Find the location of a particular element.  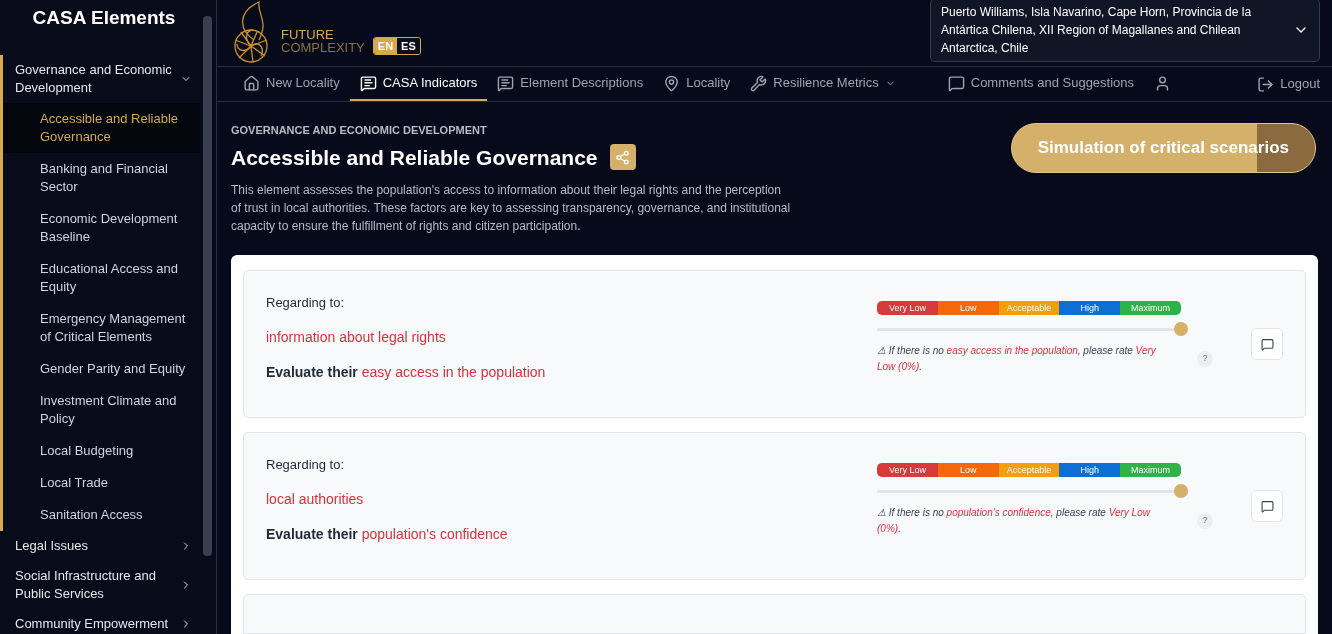

network-icon is located at coordinates (622, 157).